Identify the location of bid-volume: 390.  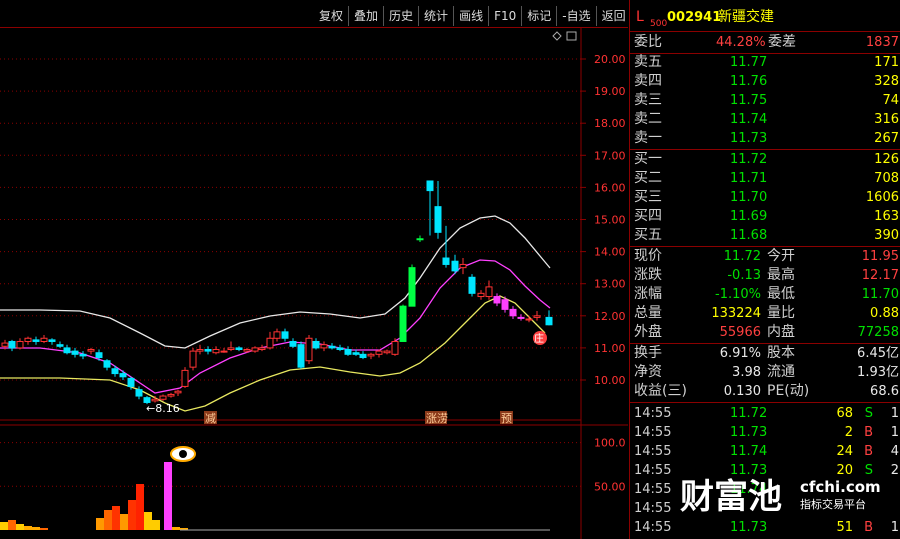
(886, 235).